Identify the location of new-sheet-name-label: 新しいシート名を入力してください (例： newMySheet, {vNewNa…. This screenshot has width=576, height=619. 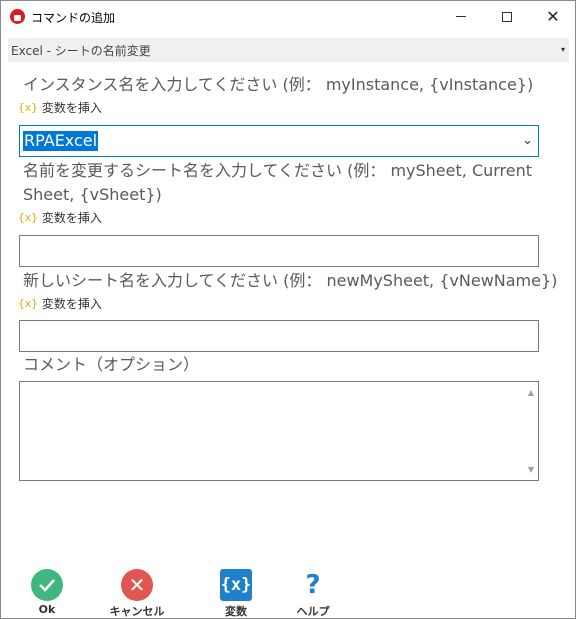
(290, 280).